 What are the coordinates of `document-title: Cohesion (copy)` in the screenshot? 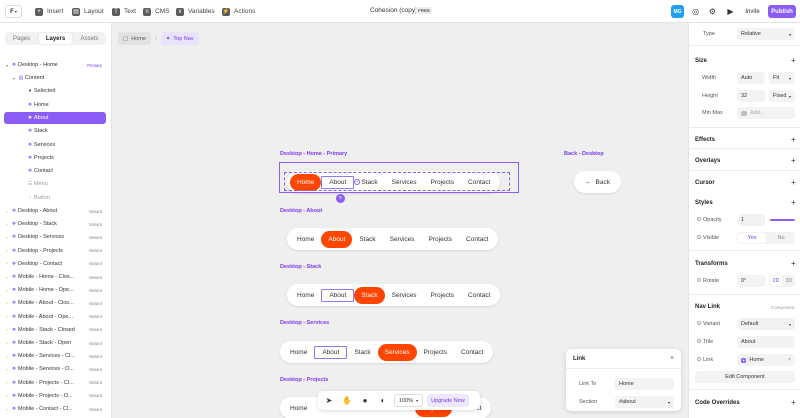 It's located at (393, 10).